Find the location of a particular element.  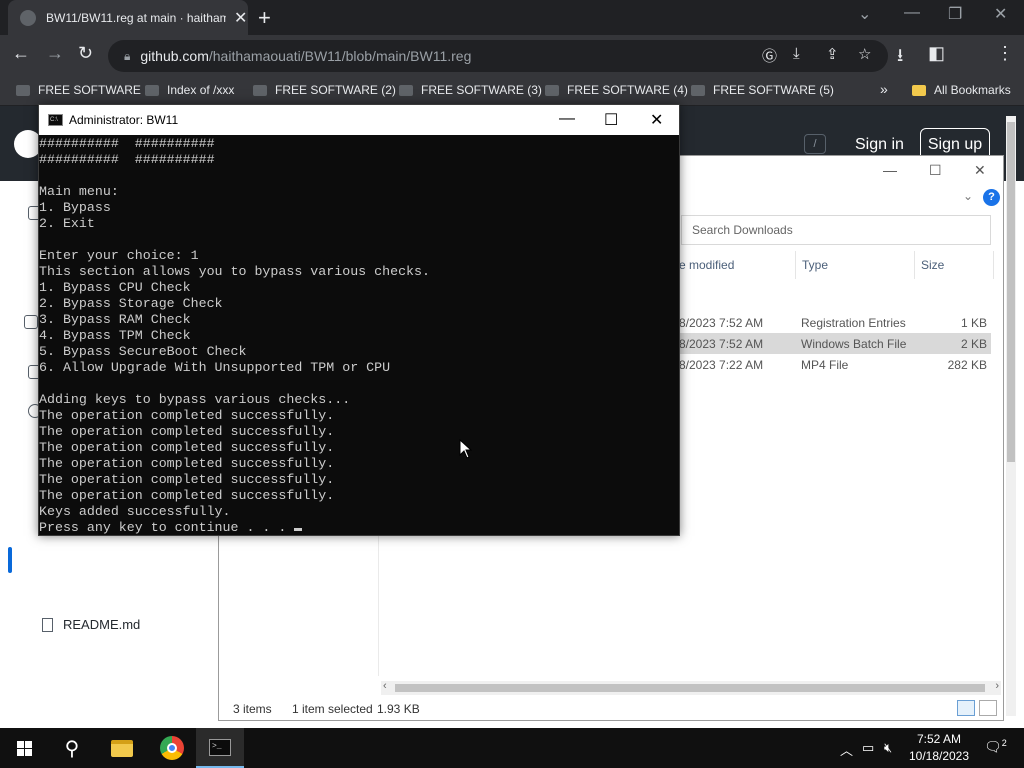

column-date-modified: e modified is located at coordinates (706, 265).